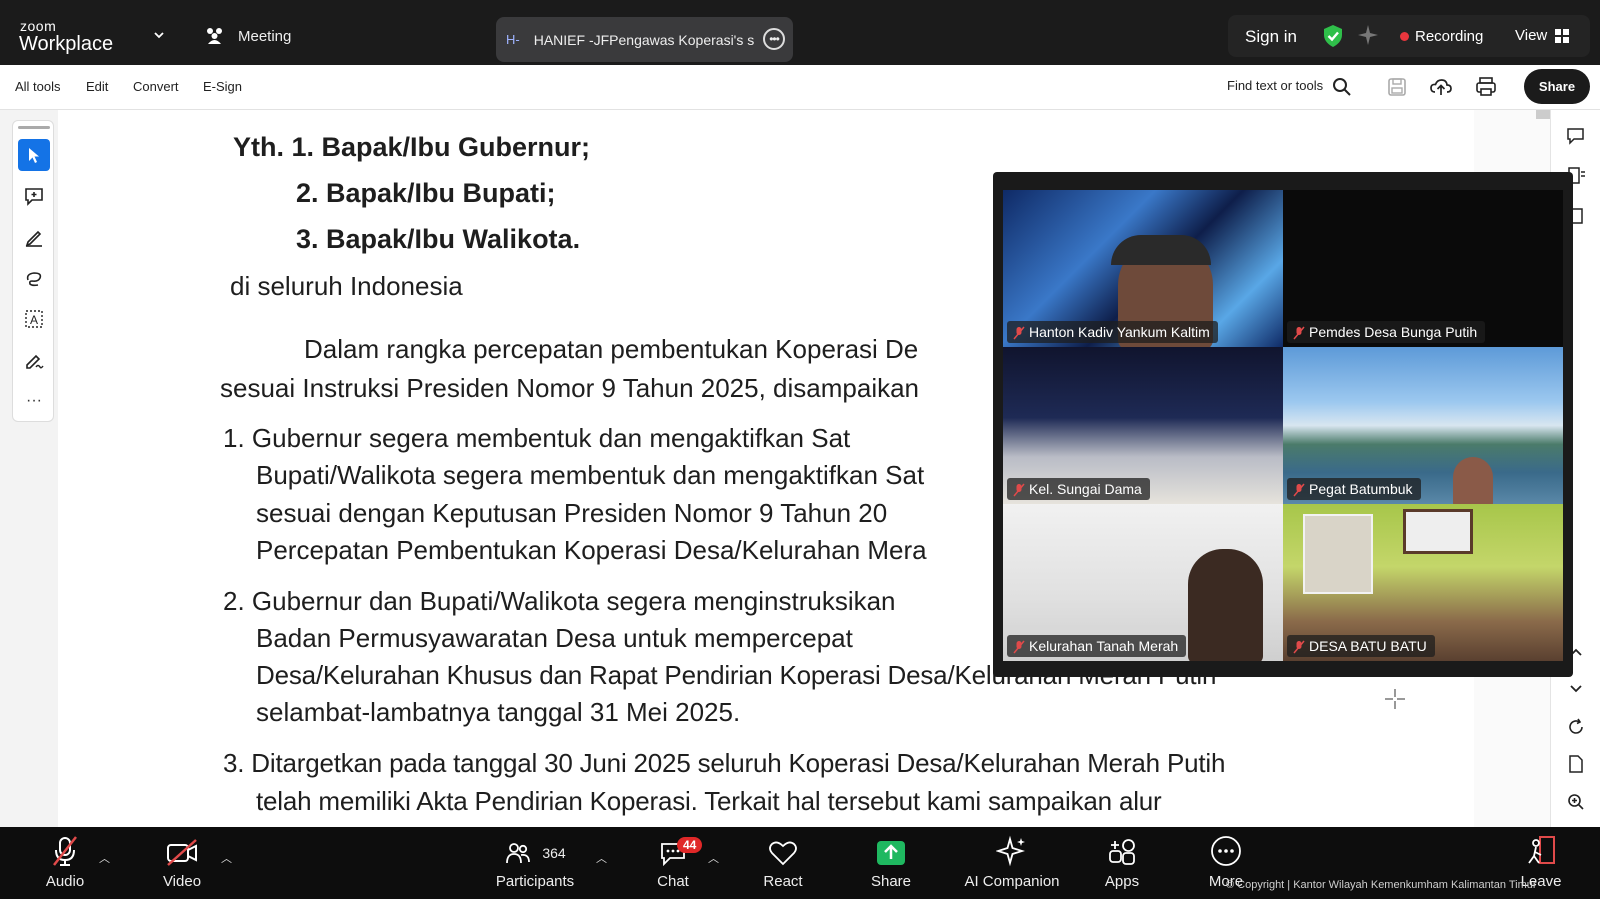 This screenshot has width=1600, height=899. I want to click on ai-companion-icon, so click(1010, 851).